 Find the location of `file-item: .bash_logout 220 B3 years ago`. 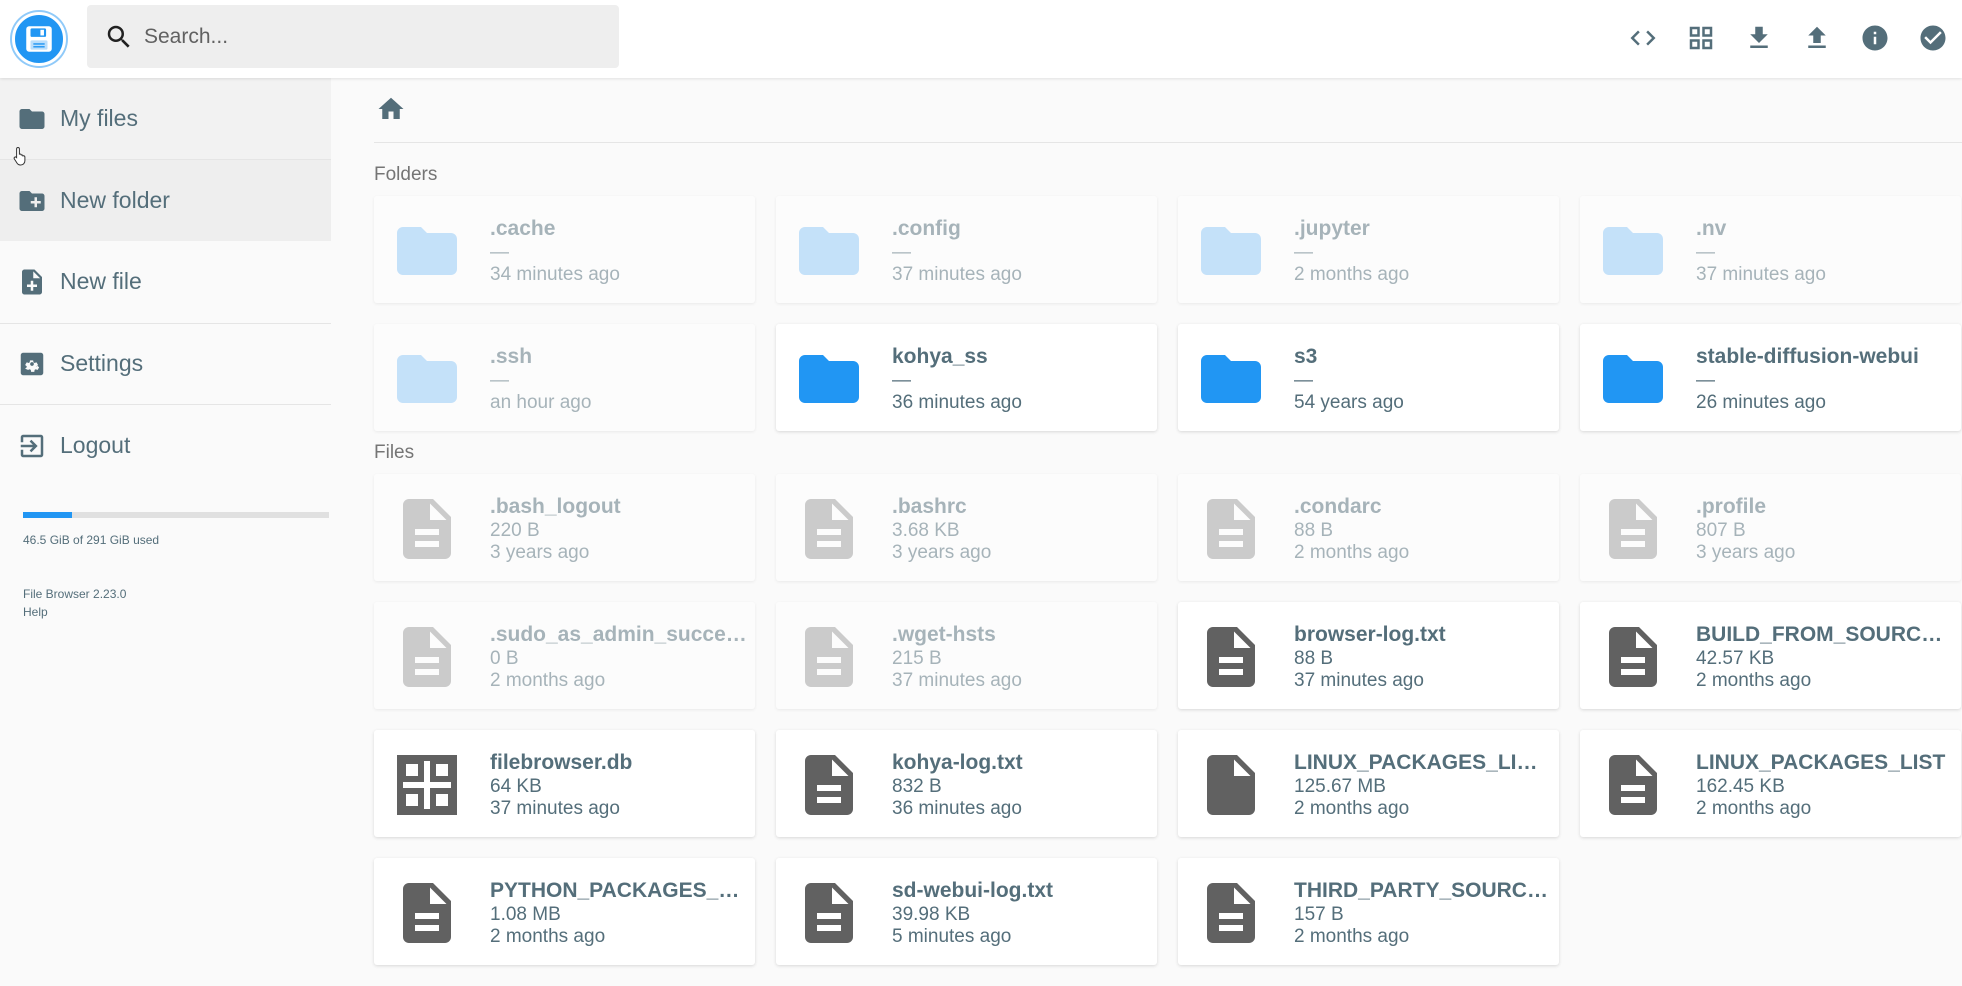

file-item: .bash_logout 220 B3 years ago is located at coordinates (564, 527).